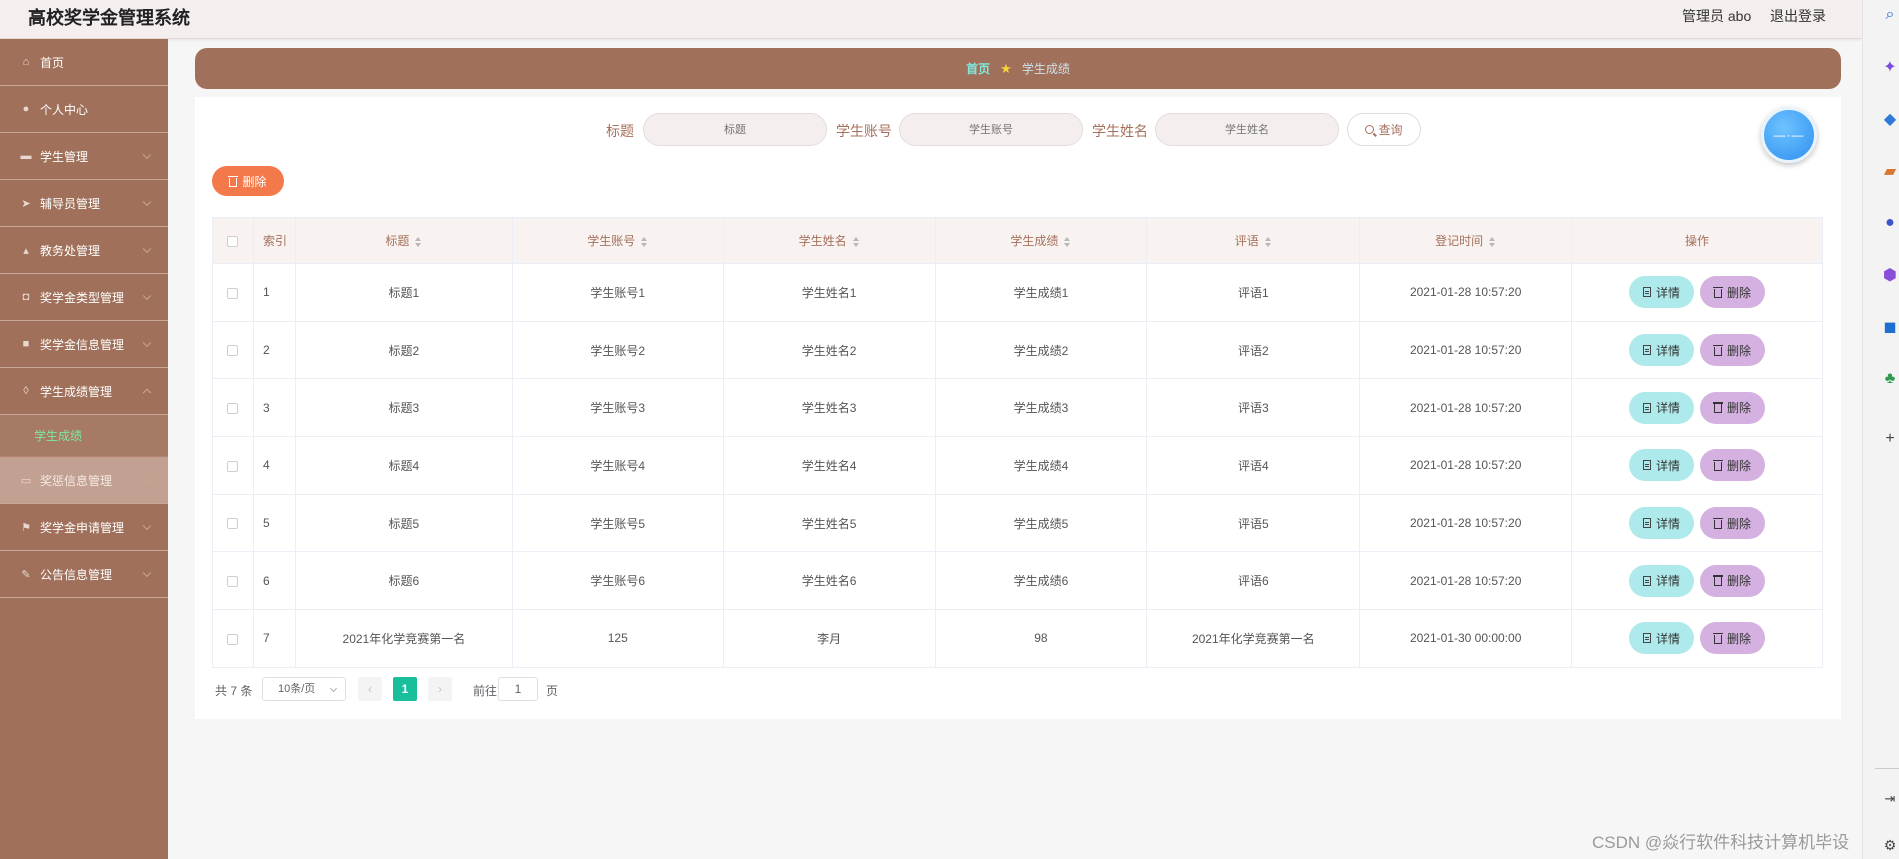 The height and width of the screenshot is (859, 1899). I want to click on sidebar-item-rewards: ▭ 奖惩信息管理, so click(84, 480).